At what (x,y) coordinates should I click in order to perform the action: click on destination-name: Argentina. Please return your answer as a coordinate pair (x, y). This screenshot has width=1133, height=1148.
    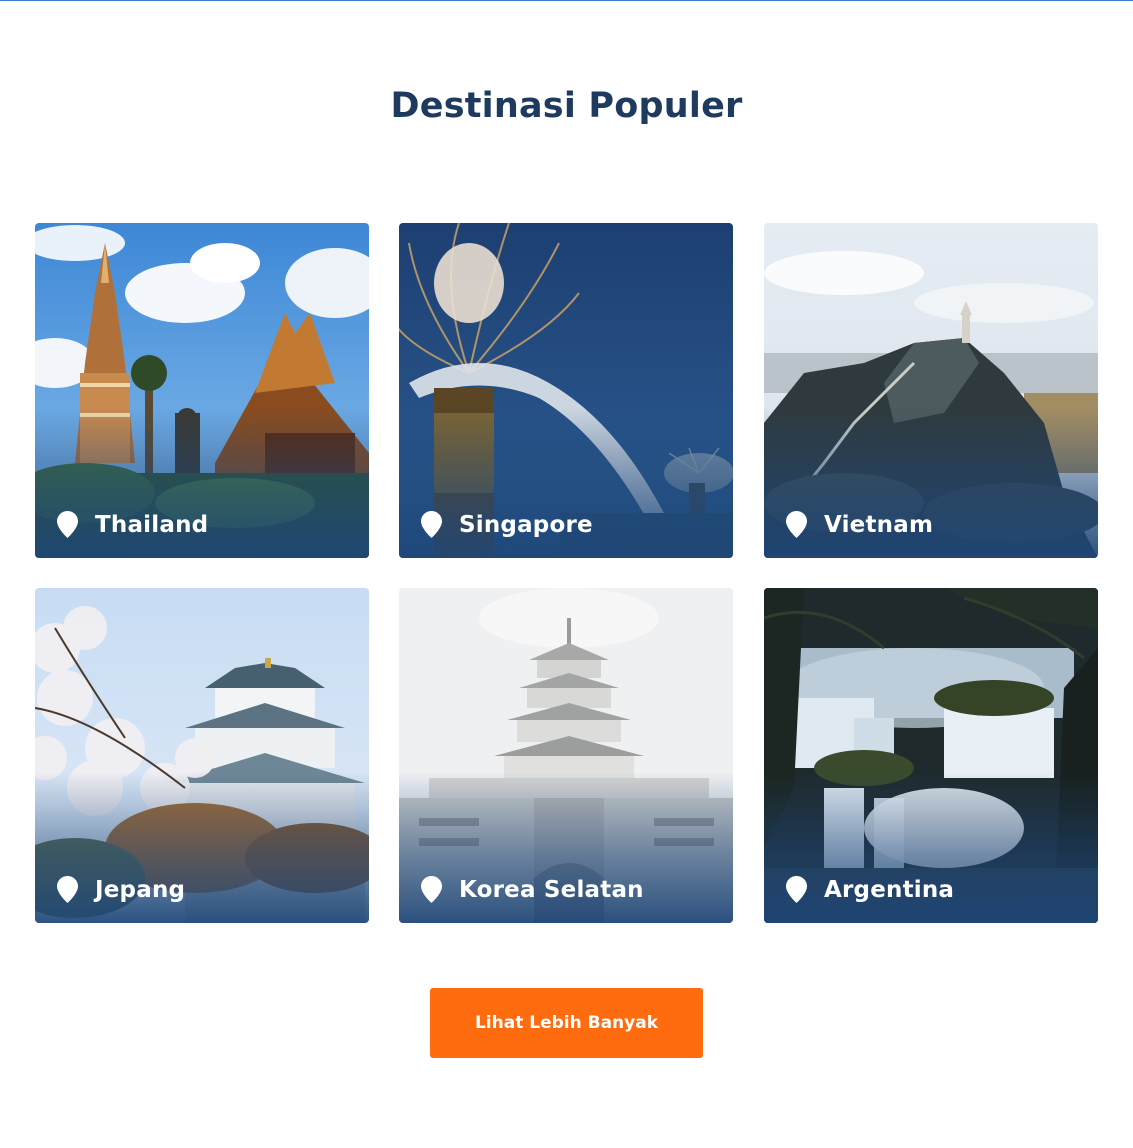
    Looking at the image, I should click on (889, 889).